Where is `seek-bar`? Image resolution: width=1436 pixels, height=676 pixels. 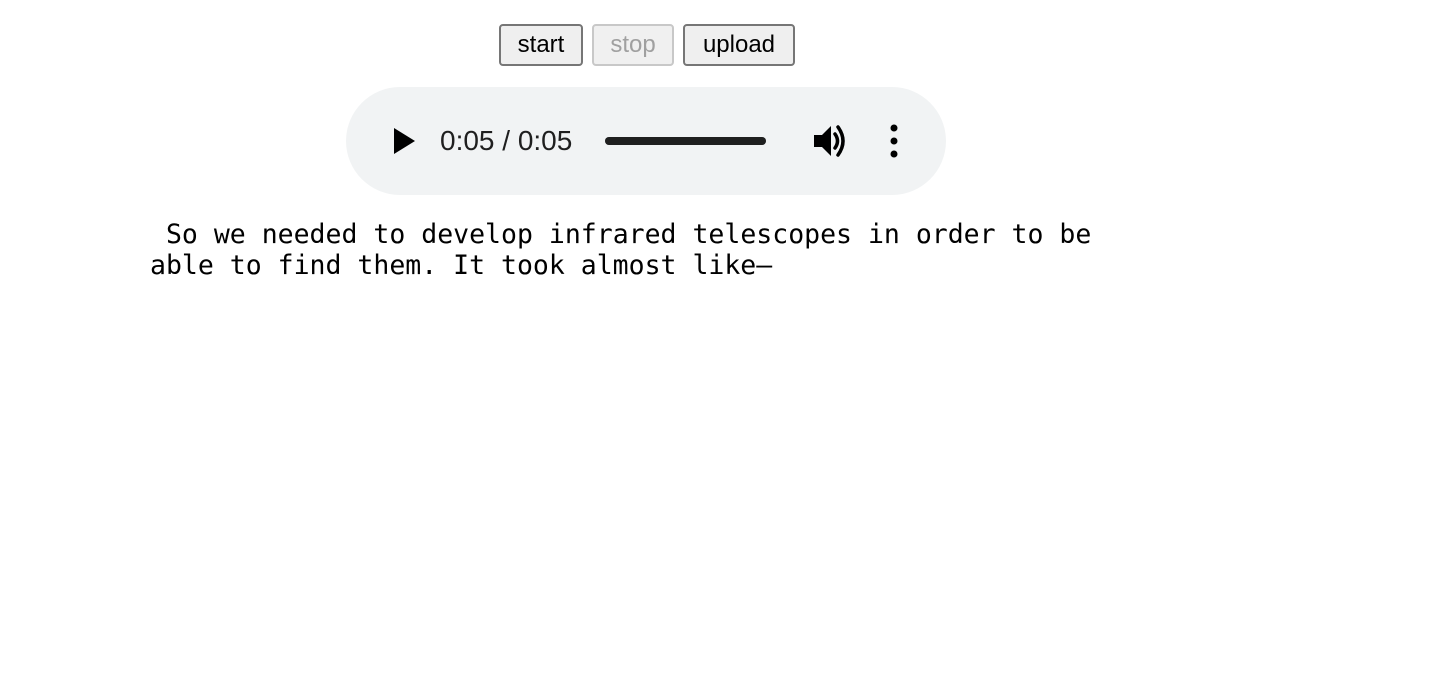
seek-bar is located at coordinates (685, 141).